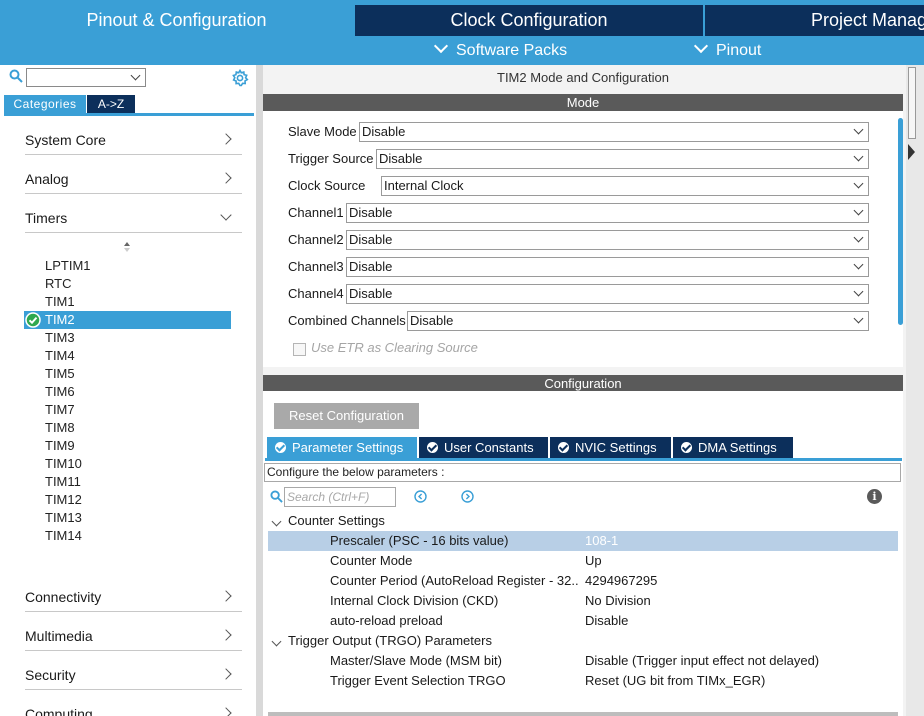 This screenshot has height=716, width=924. Describe the element at coordinates (259, 390) in the screenshot. I see `sidebar-splitter` at that location.